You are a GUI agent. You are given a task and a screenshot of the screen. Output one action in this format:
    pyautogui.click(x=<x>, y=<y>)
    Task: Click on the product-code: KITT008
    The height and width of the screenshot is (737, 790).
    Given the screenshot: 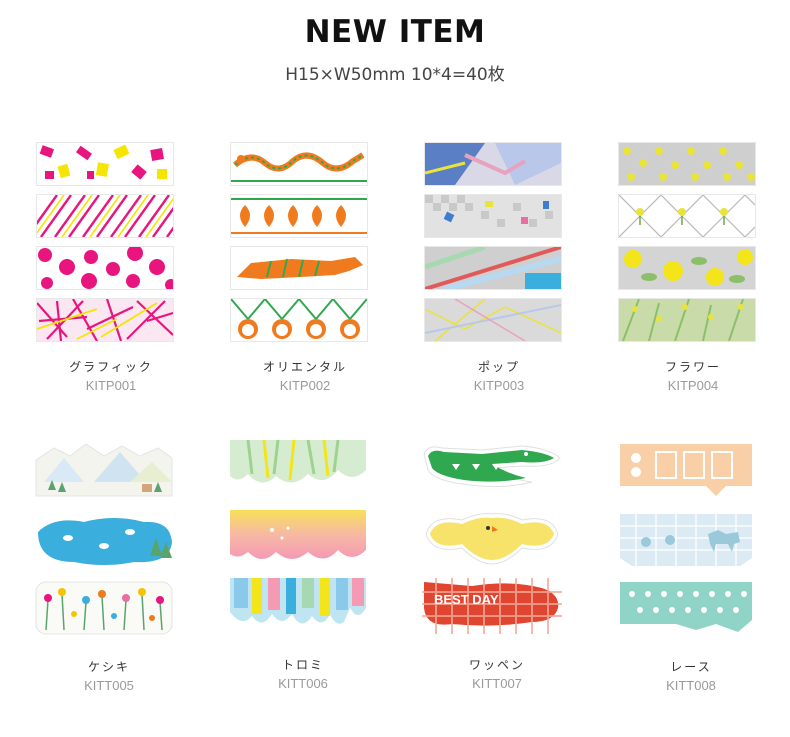 What is the action you would take?
    pyautogui.click(x=691, y=685)
    